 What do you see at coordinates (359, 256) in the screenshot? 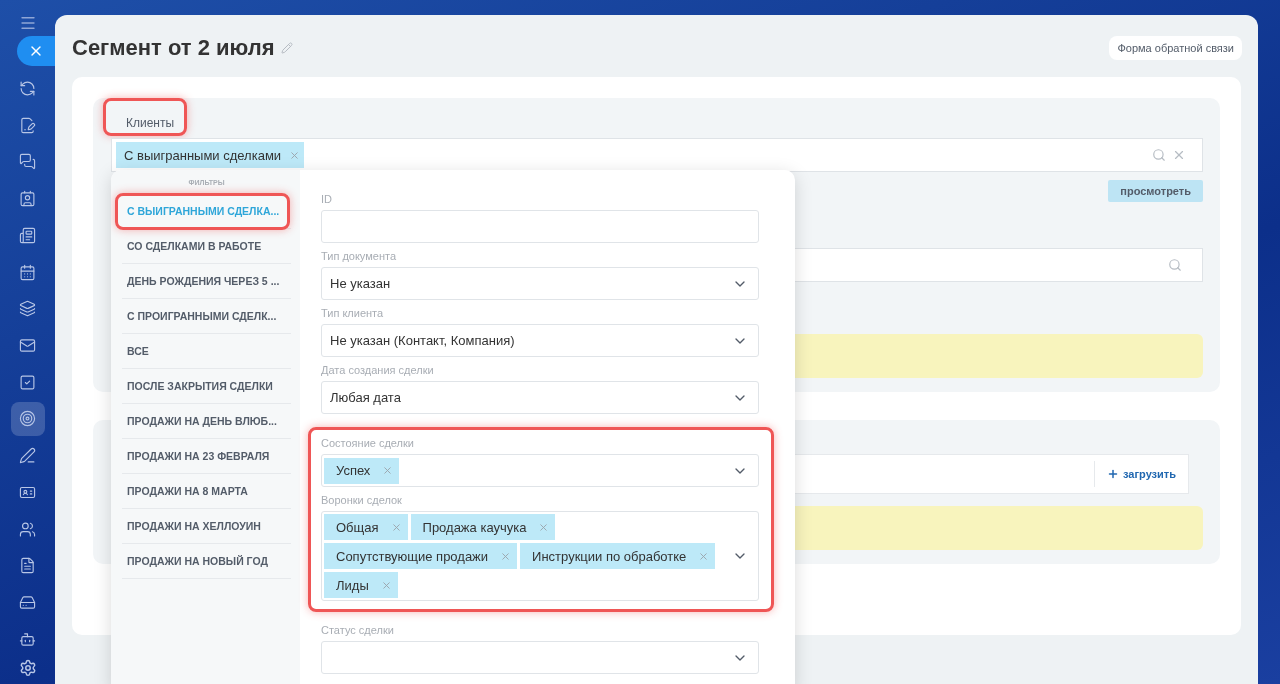
I see `field-label: Тип документа` at bounding box center [359, 256].